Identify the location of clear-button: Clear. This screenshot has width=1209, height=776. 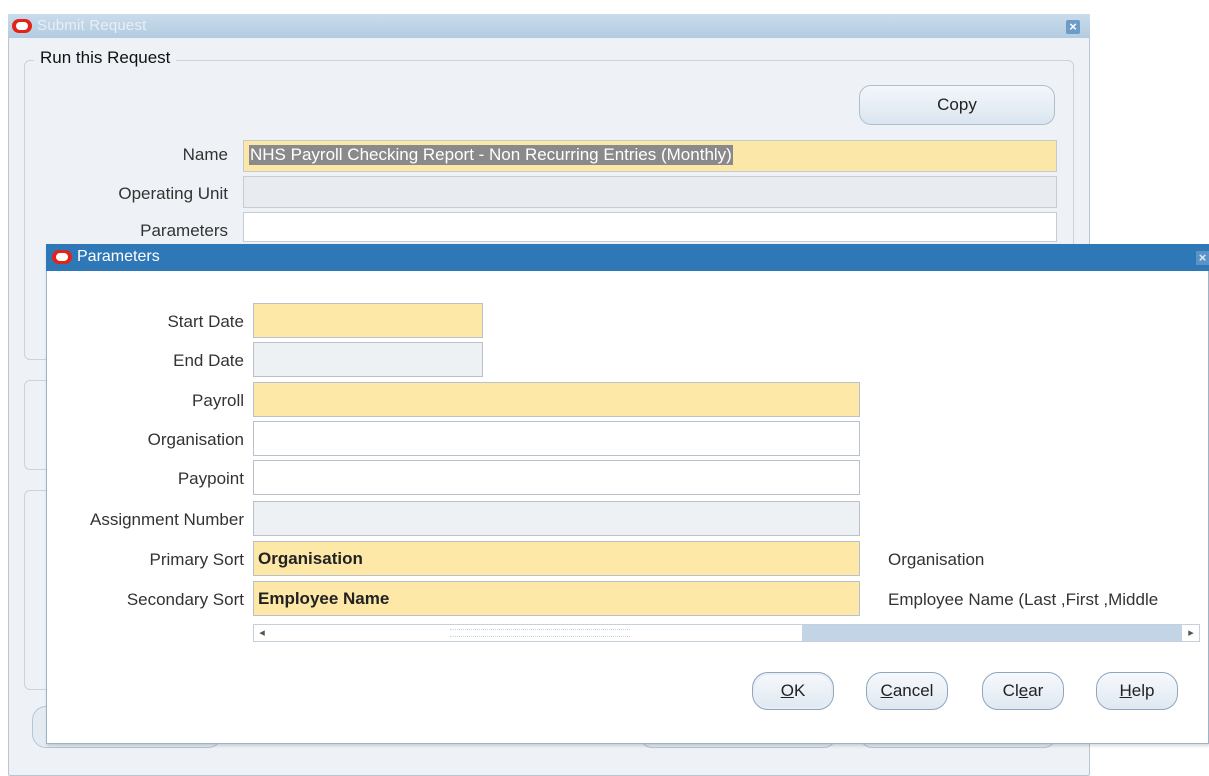
(1023, 691).